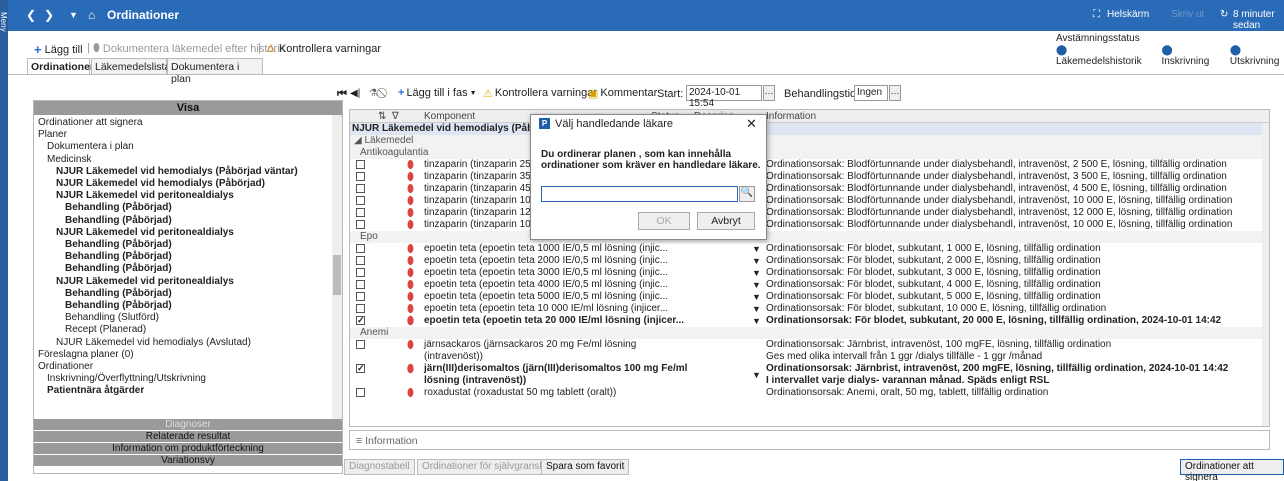 The width and height of the screenshot is (1284, 481). What do you see at coordinates (1096, 14) in the screenshot?
I see `fullscreen-icon: ⛶` at bounding box center [1096, 14].